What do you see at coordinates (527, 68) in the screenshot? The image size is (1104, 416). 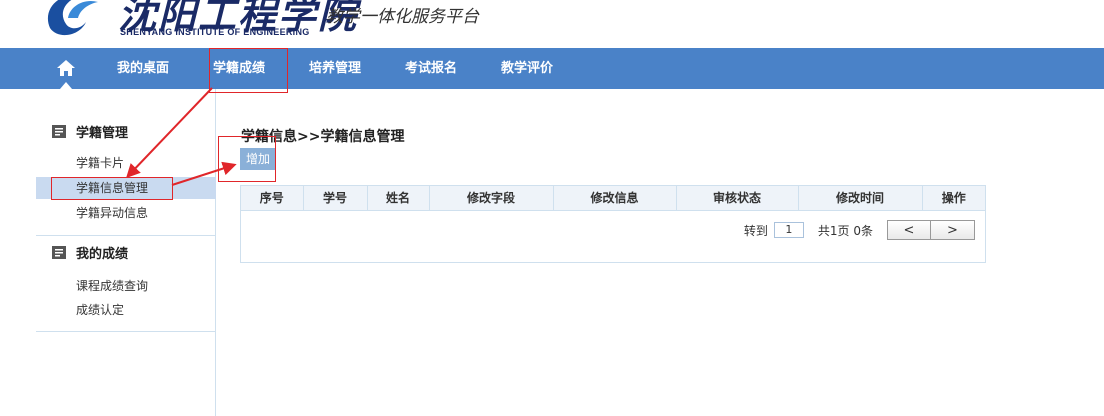 I see `nav-item-teaching-evaluation: 教学评价` at bounding box center [527, 68].